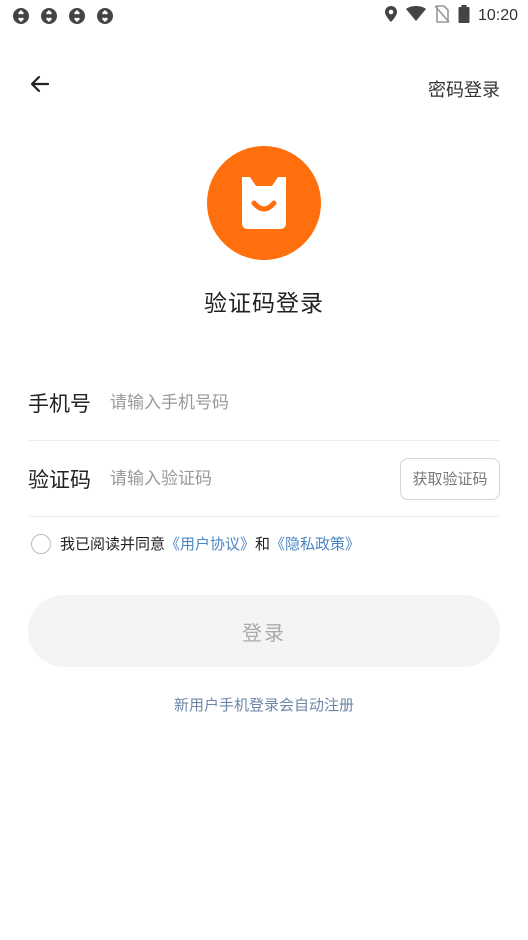 This screenshot has height=940, width=528. I want to click on location-icon, so click(391, 16).